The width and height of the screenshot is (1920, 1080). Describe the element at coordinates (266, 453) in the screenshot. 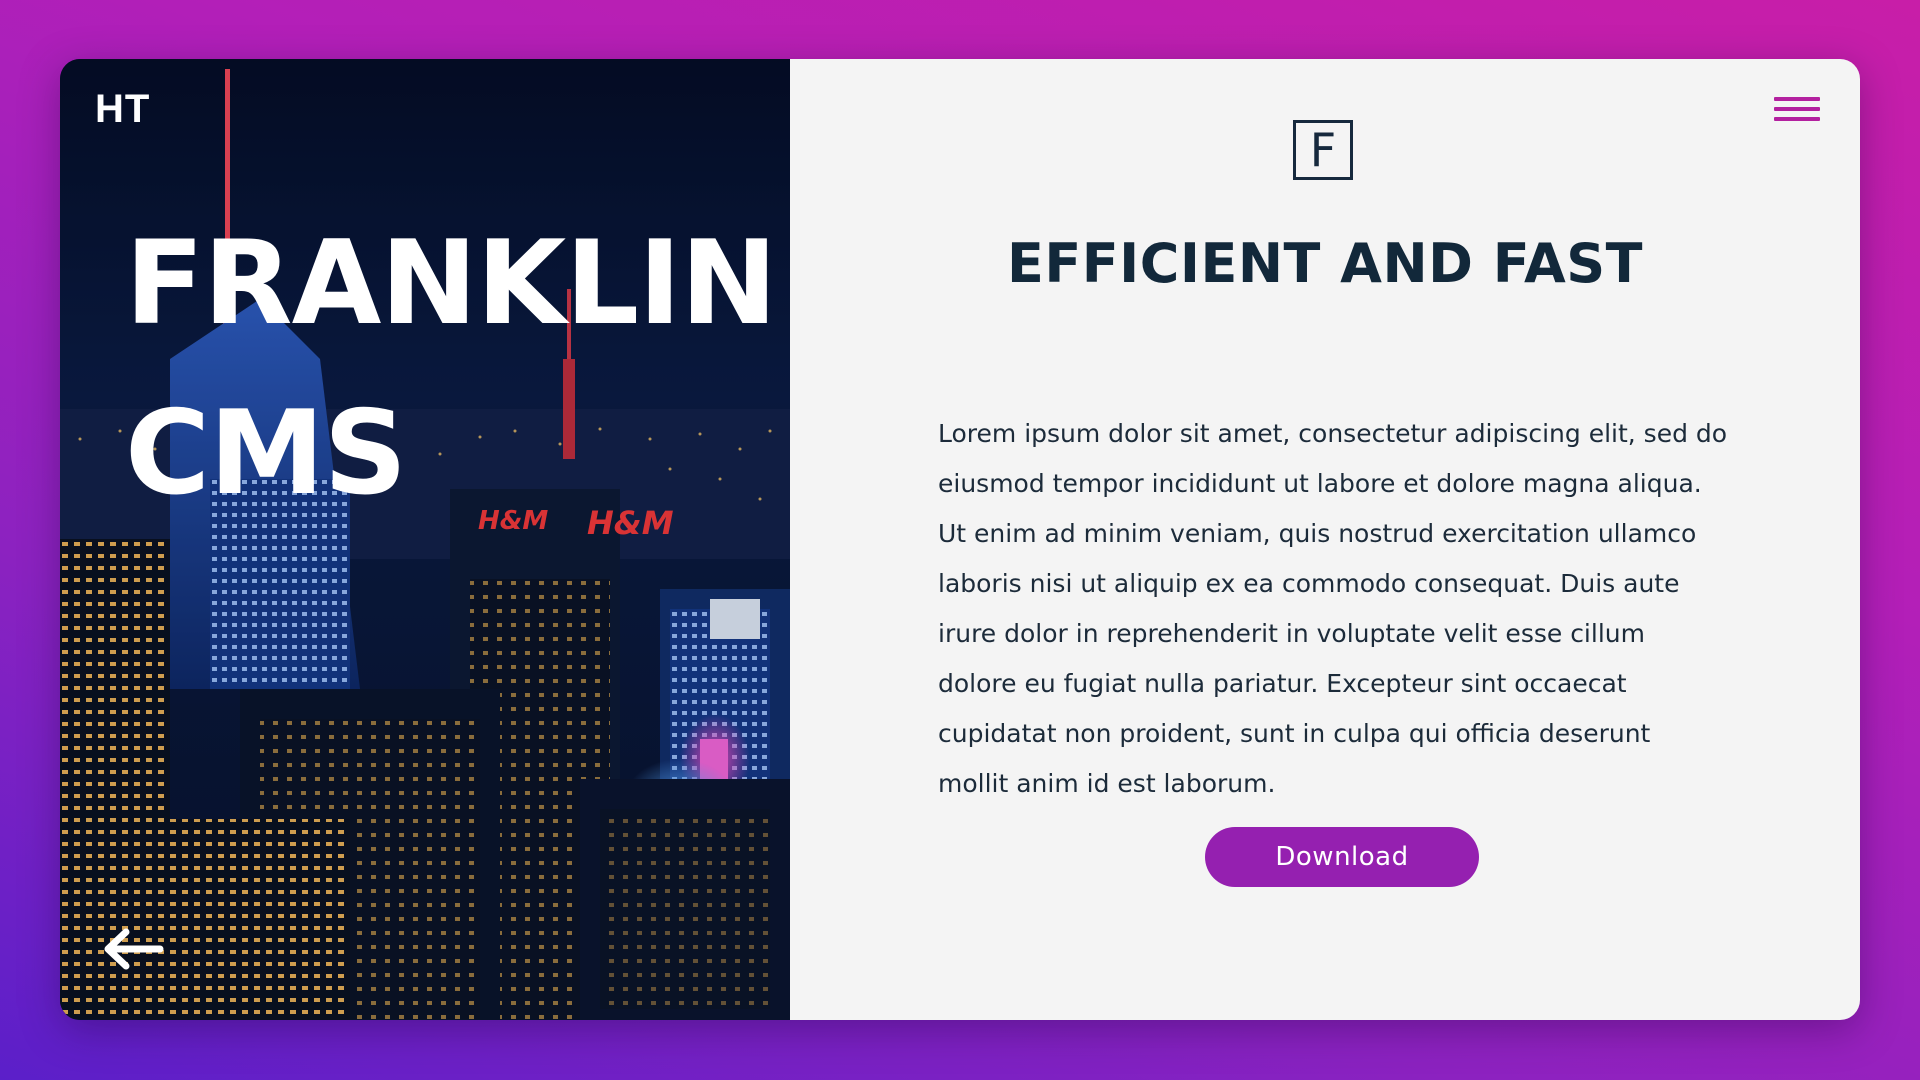

I see `hero-title-line-2: CMS` at that location.